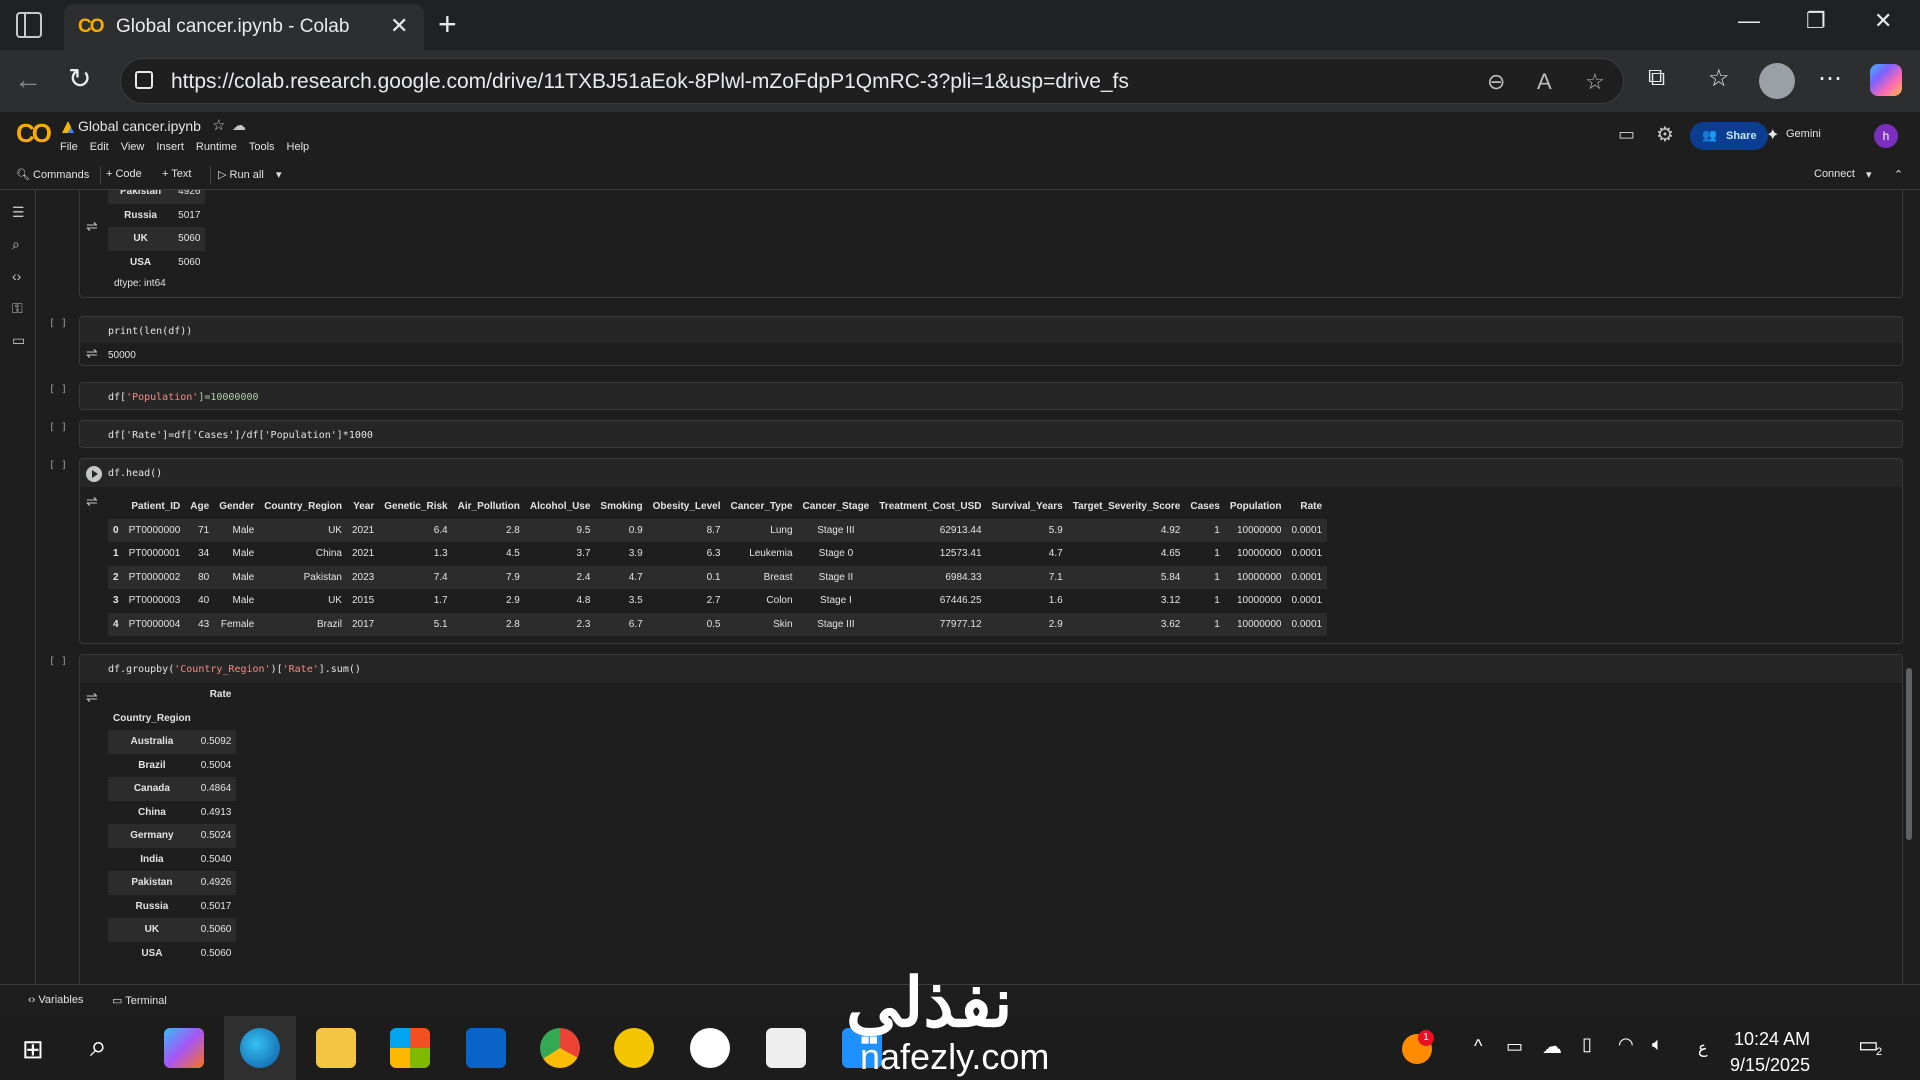 This screenshot has height=1080, width=1920. Describe the element at coordinates (241, 174) in the screenshot. I see `run-all-button: ▷ Run all` at that location.